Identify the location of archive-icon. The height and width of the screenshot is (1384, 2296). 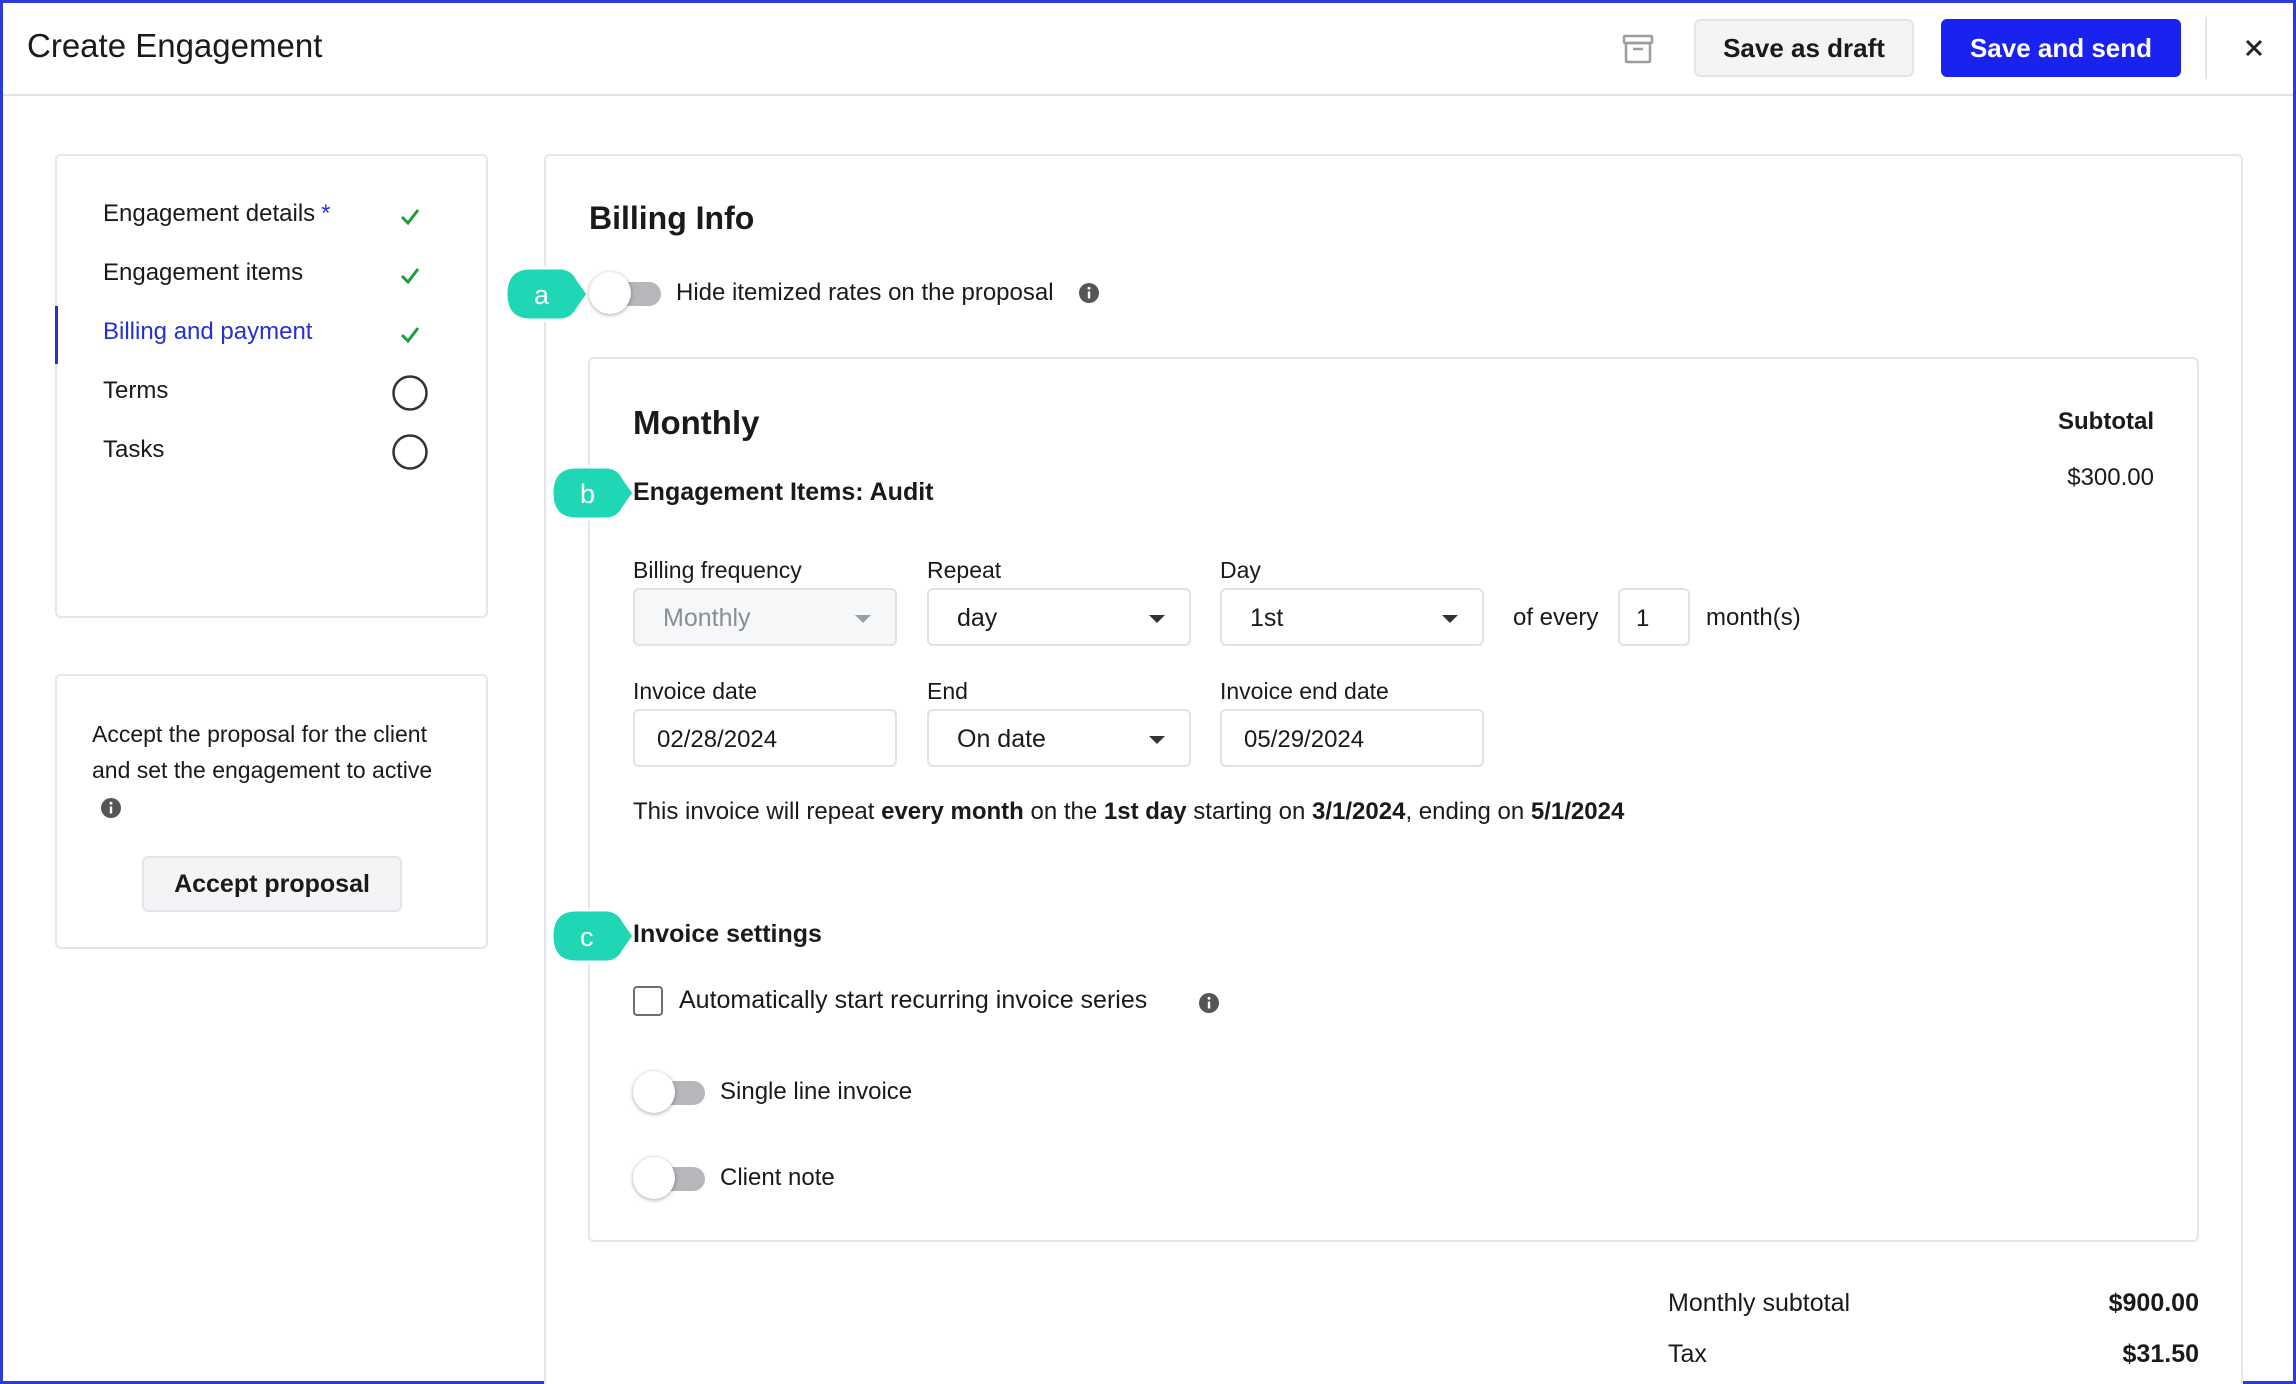
(1638, 49).